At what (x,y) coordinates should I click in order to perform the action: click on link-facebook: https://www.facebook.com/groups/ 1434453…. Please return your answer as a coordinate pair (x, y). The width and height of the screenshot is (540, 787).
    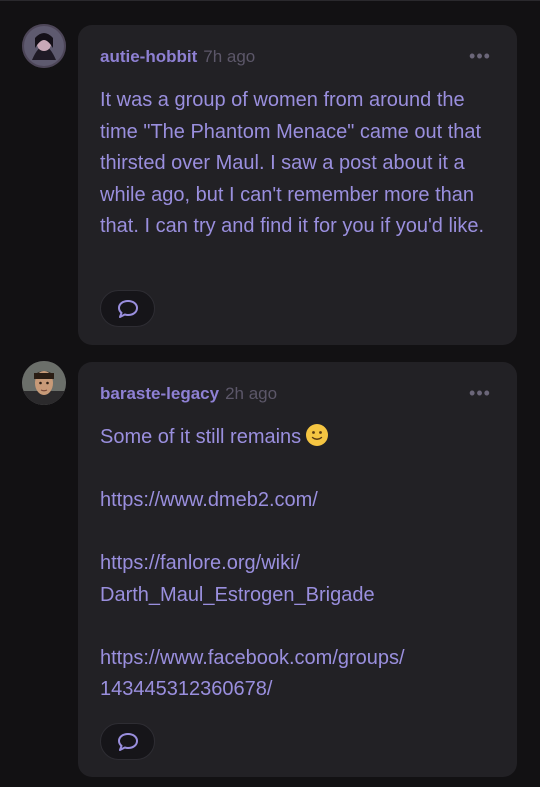
    Looking at the image, I should click on (302, 674).